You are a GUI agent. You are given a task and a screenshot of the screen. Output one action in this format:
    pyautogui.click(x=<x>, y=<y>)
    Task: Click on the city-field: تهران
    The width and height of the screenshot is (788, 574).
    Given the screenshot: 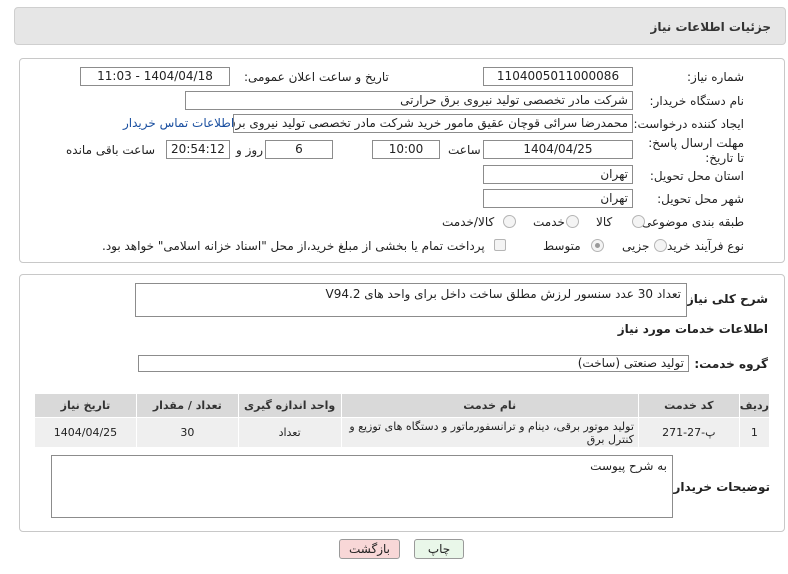 What is the action you would take?
    pyautogui.click(x=558, y=198)
    